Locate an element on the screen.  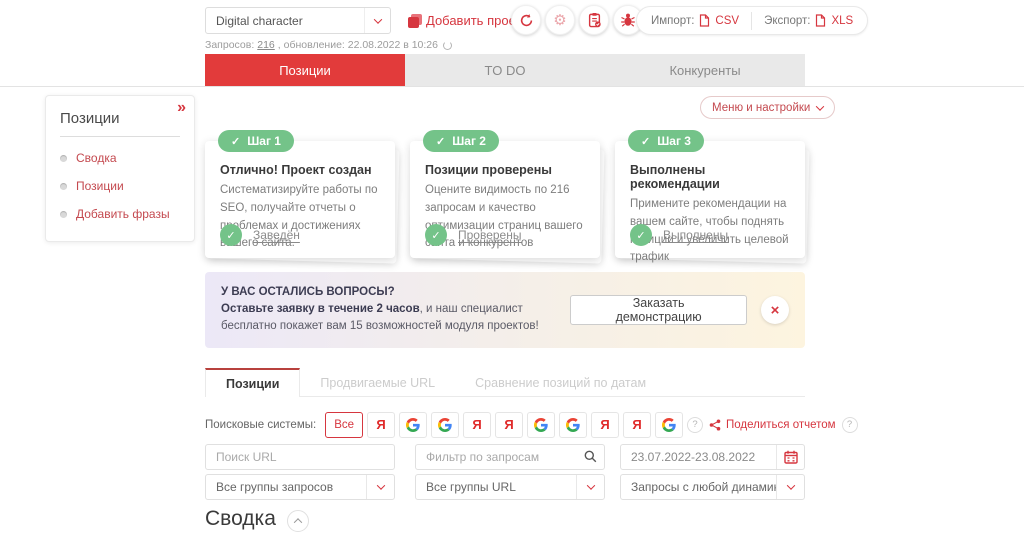
refresh-small-icon is located at coordinates (447, 45).